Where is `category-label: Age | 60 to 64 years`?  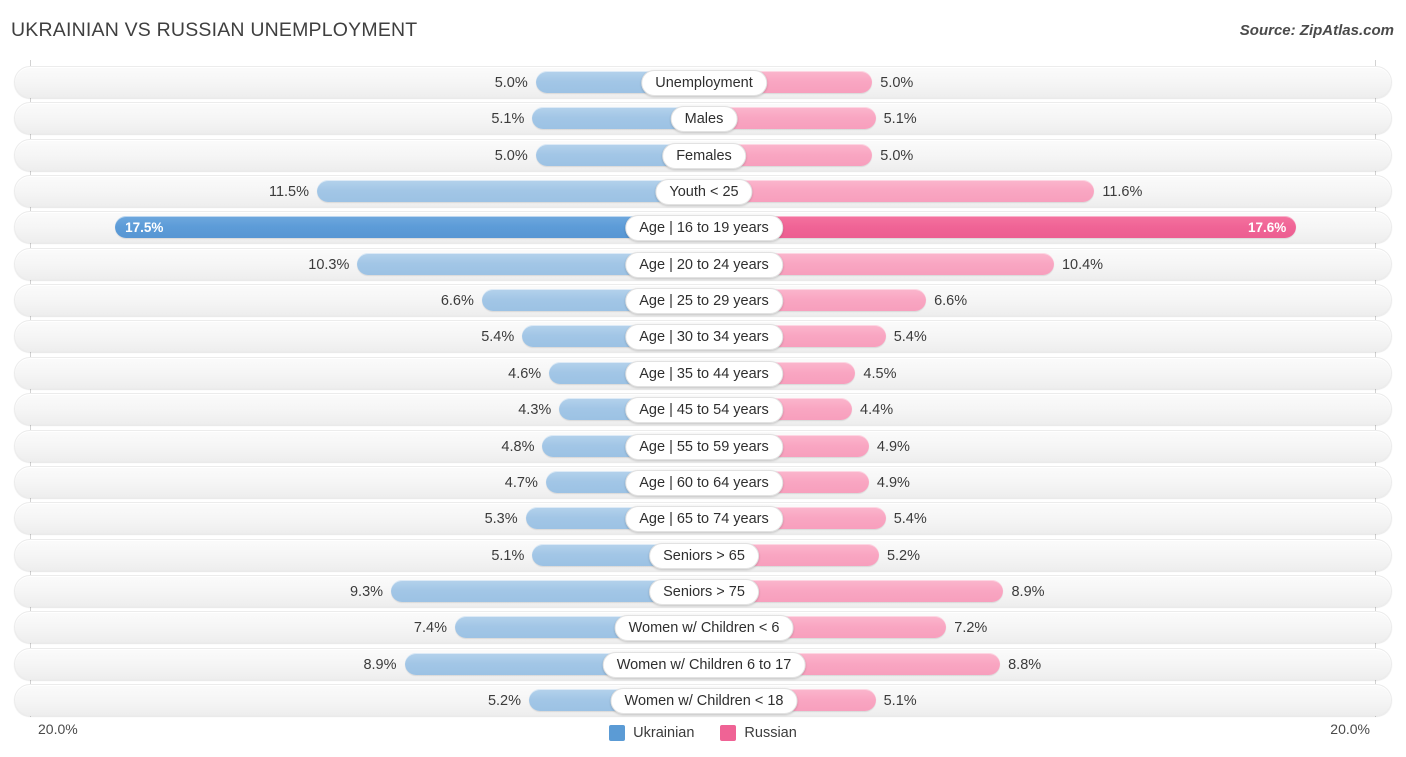
category-label: Age | 60 to 64 years is located at coordinates (704, 482).